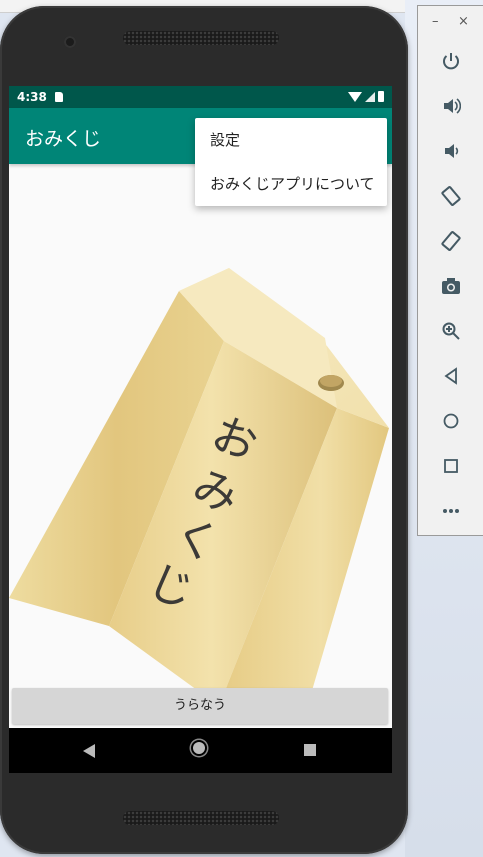 Image resolution: width=483 pixels, height=857 pixels. I want to click on zoom-icon, so click(450, 330).